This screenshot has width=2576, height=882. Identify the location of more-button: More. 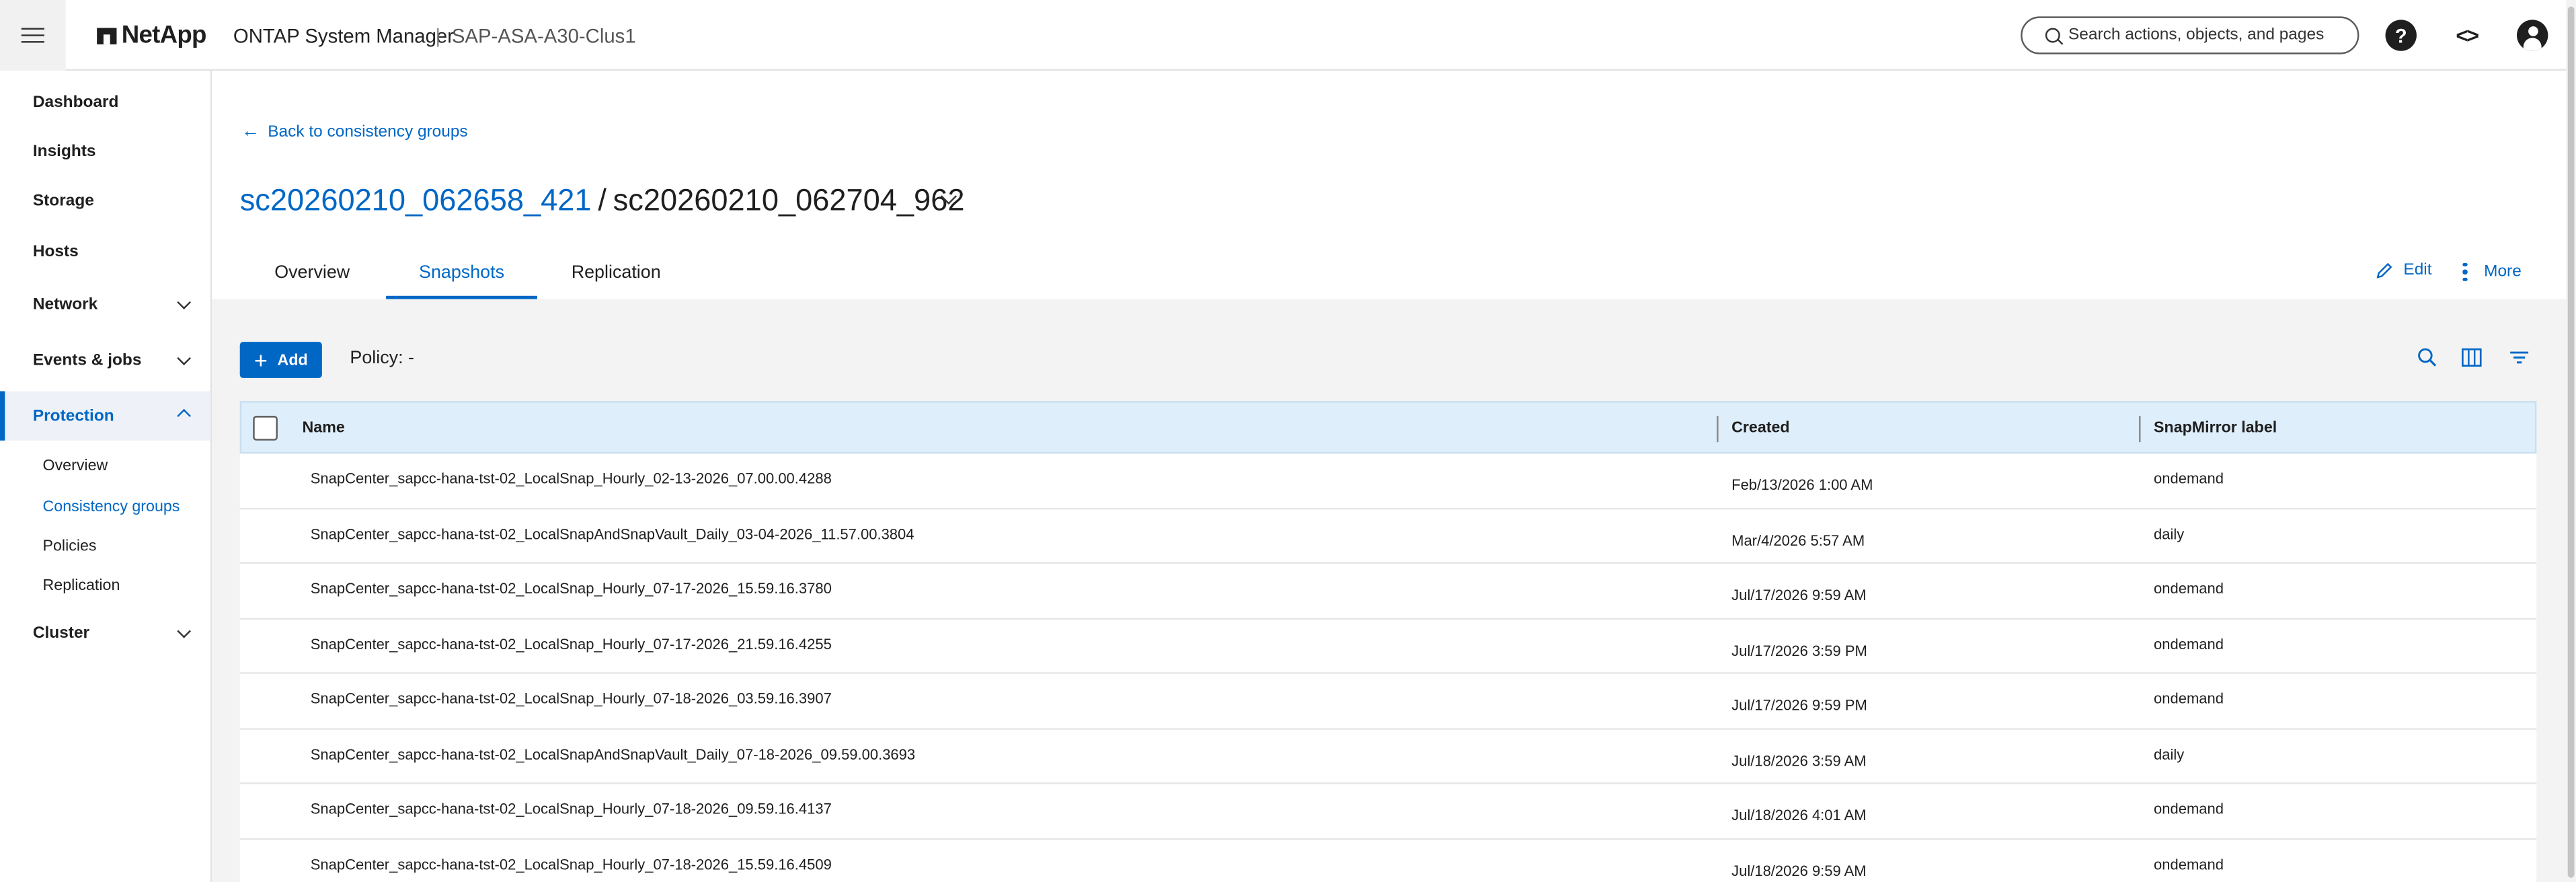
(2492, 272).